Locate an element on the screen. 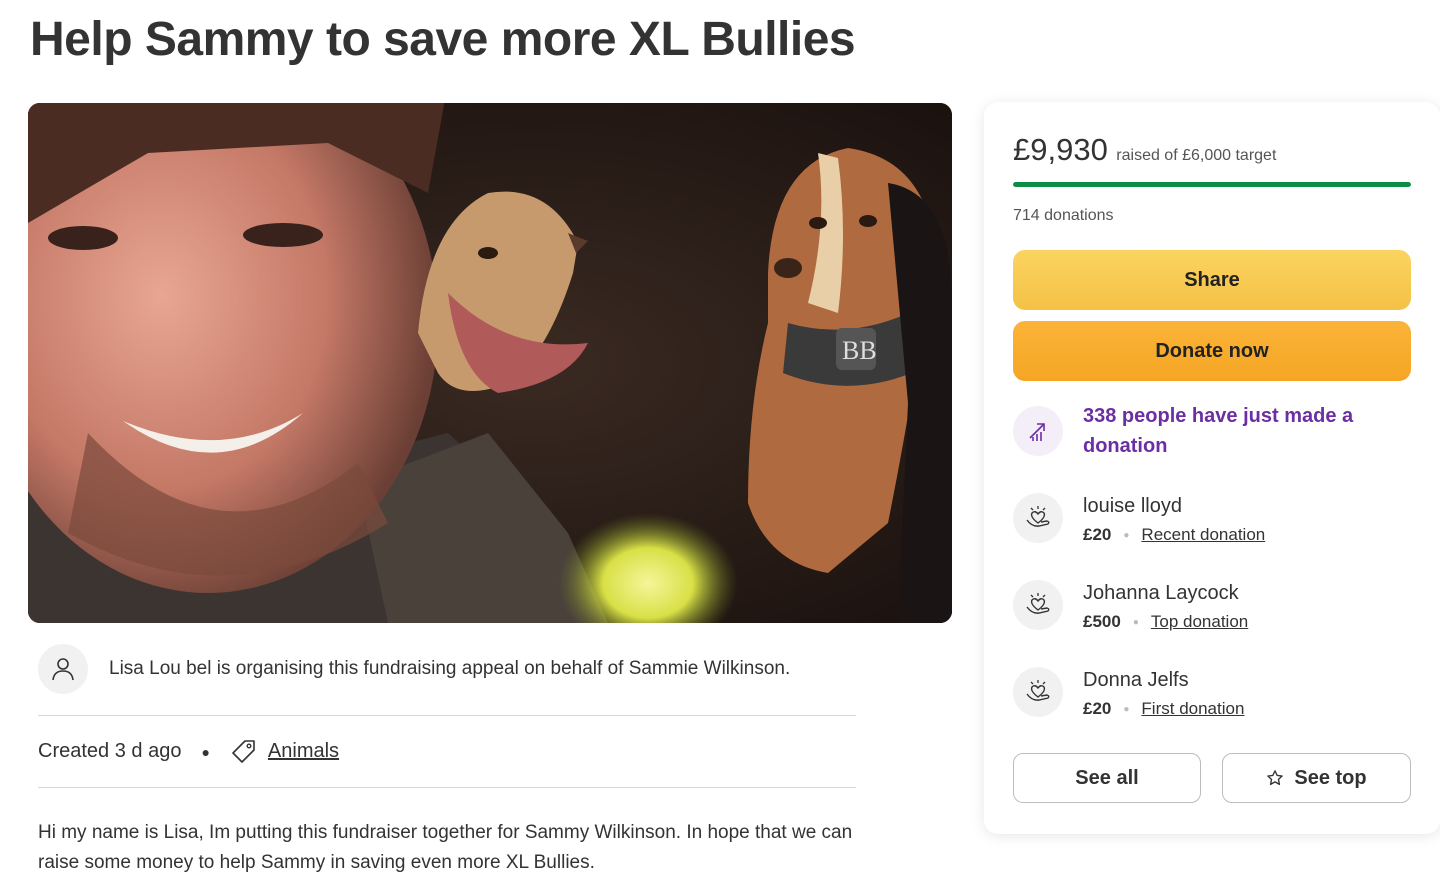 The image size is (1440, 890). donor-name: Donna Jelfs is located at coordinates (1136, 680).